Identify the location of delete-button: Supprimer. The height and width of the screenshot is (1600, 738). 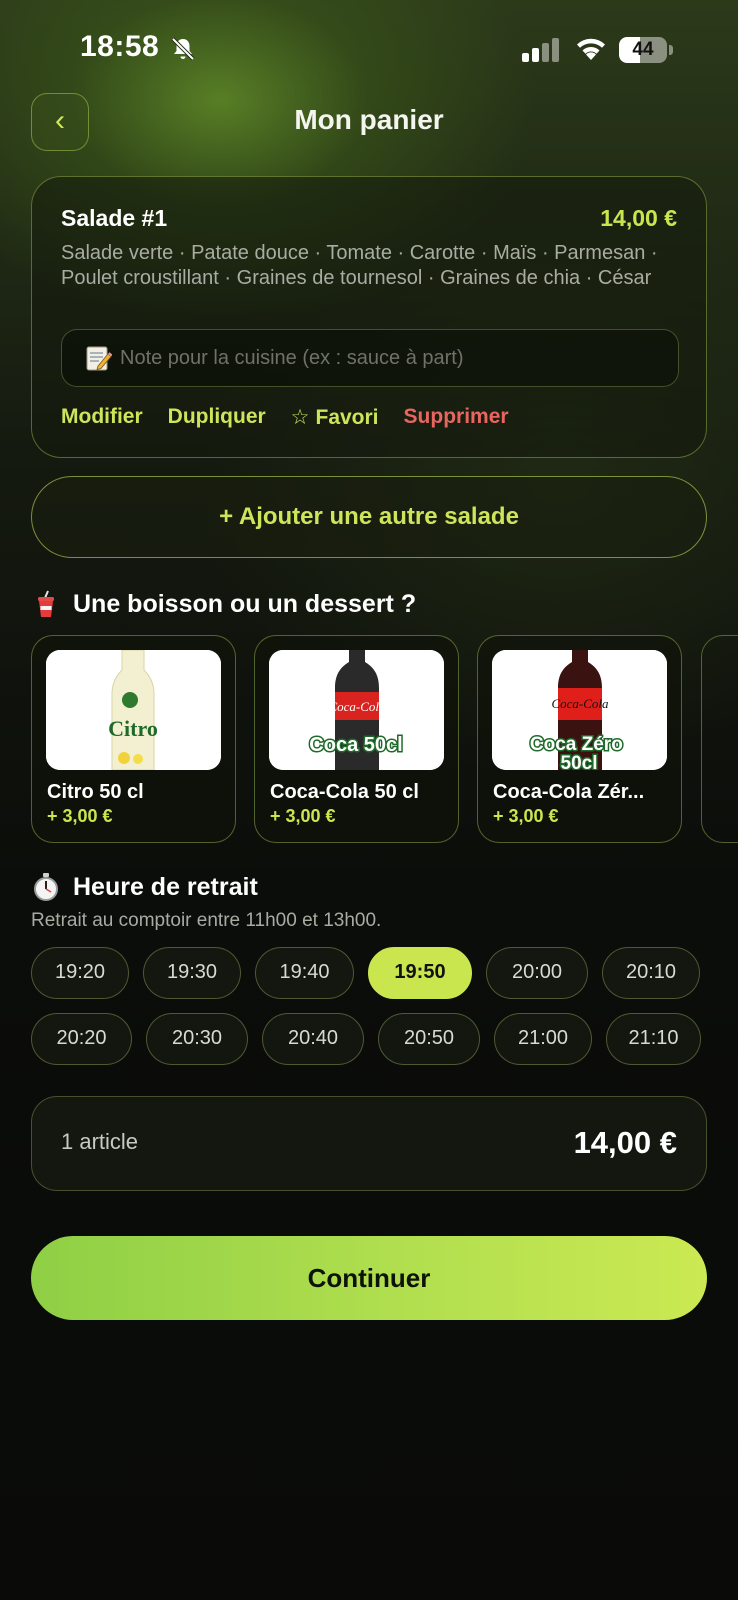
(456, 417).